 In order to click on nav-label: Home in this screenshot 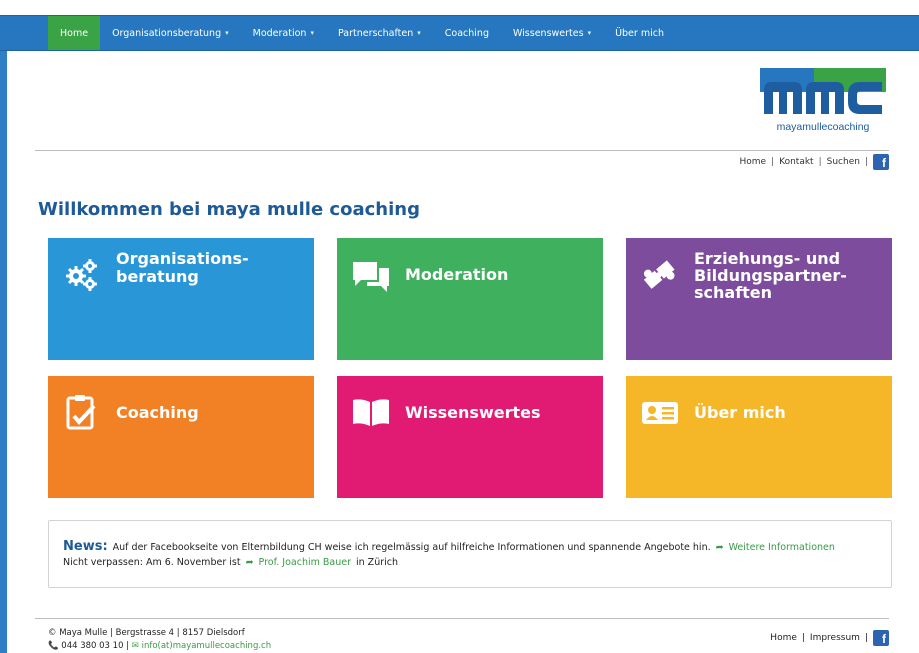, I will do `click(74, 33)`.